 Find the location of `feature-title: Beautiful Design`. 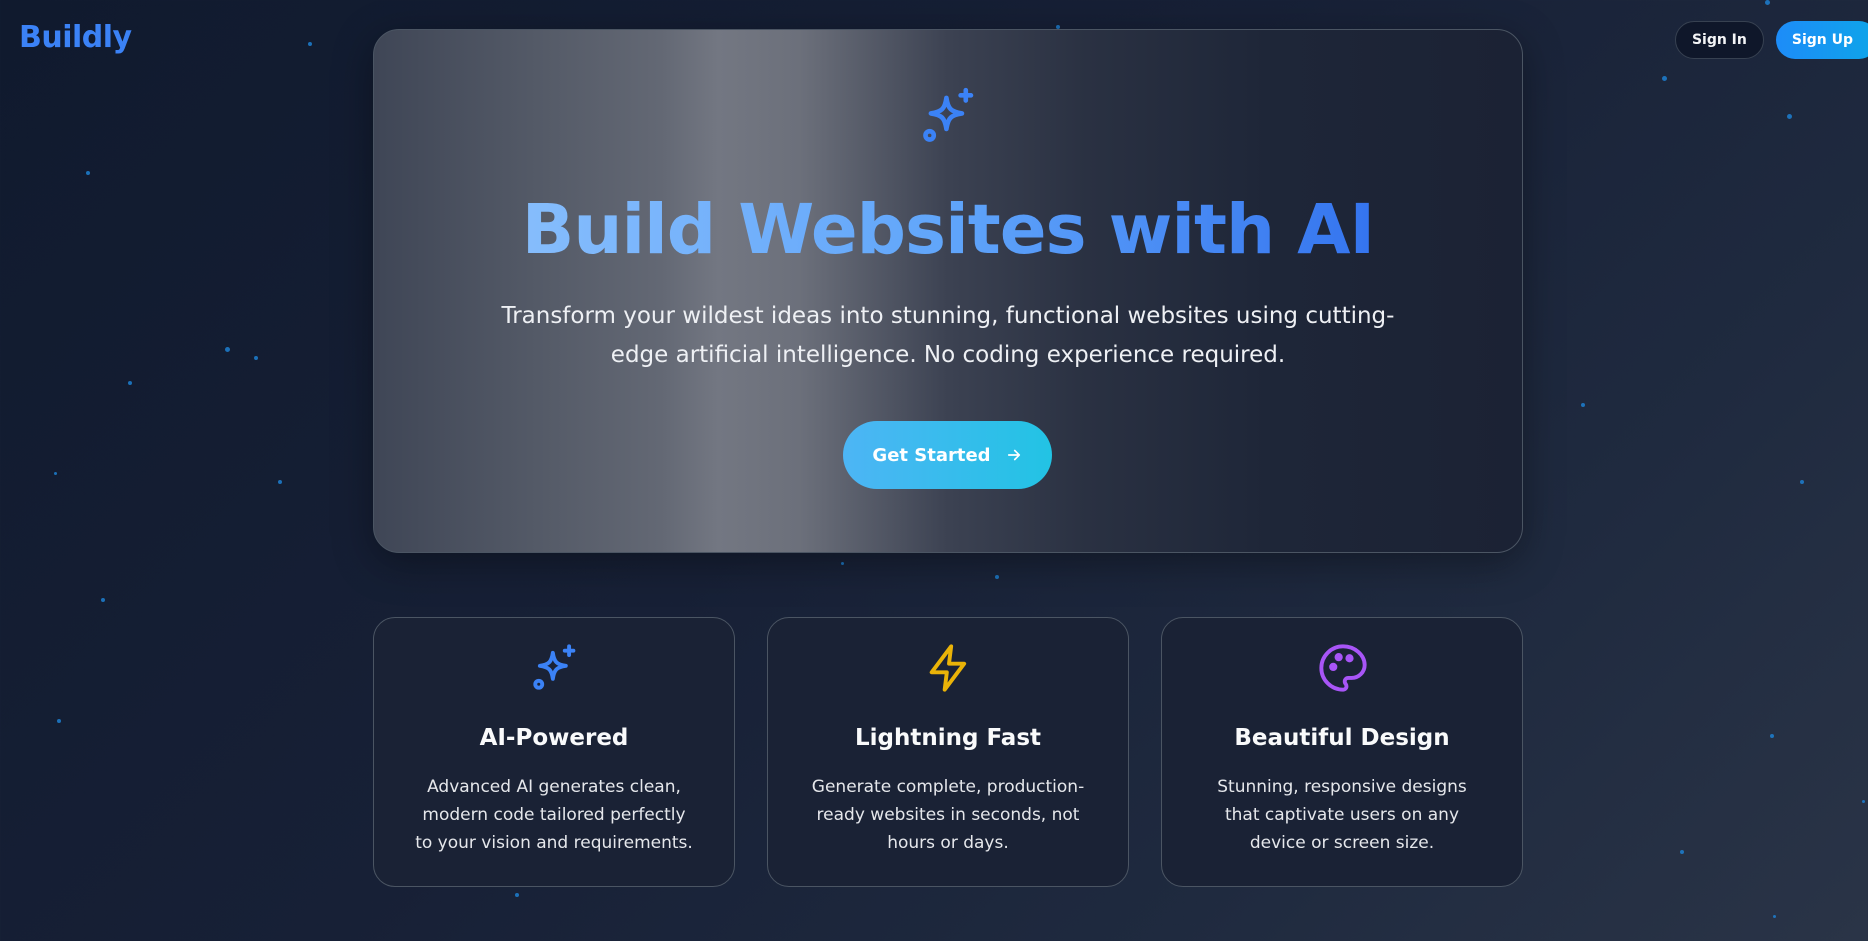

feature-title: Beautiful Design is located at coordinates (1342, 738).